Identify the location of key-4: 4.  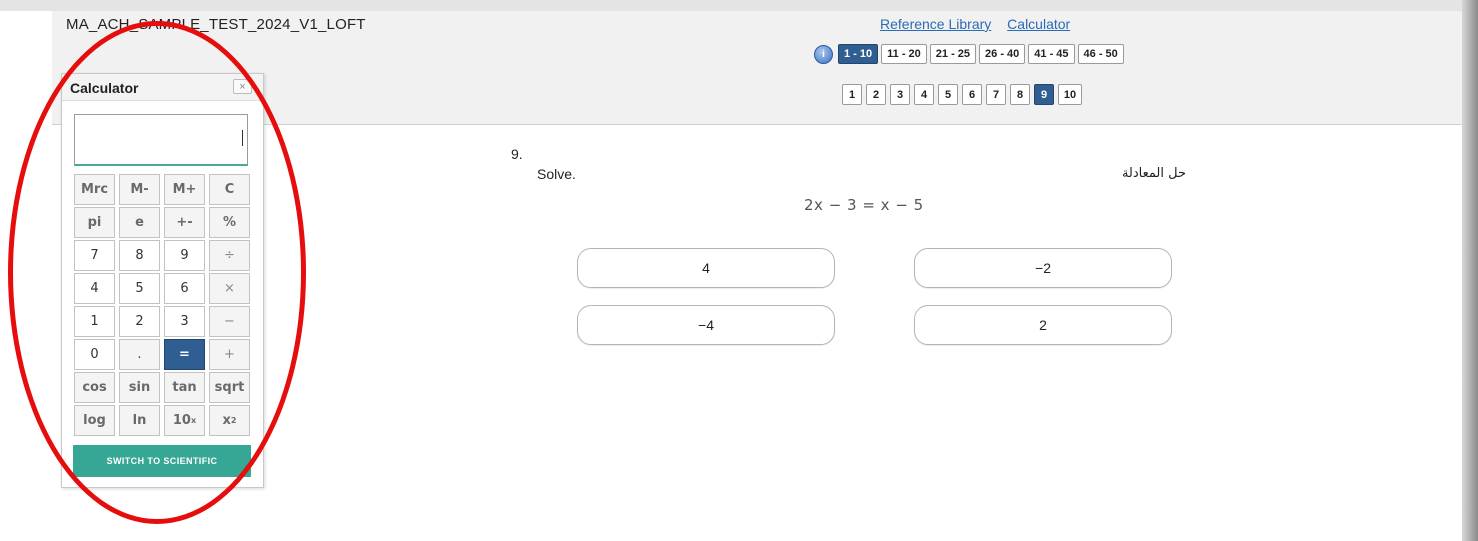
(94, 288).